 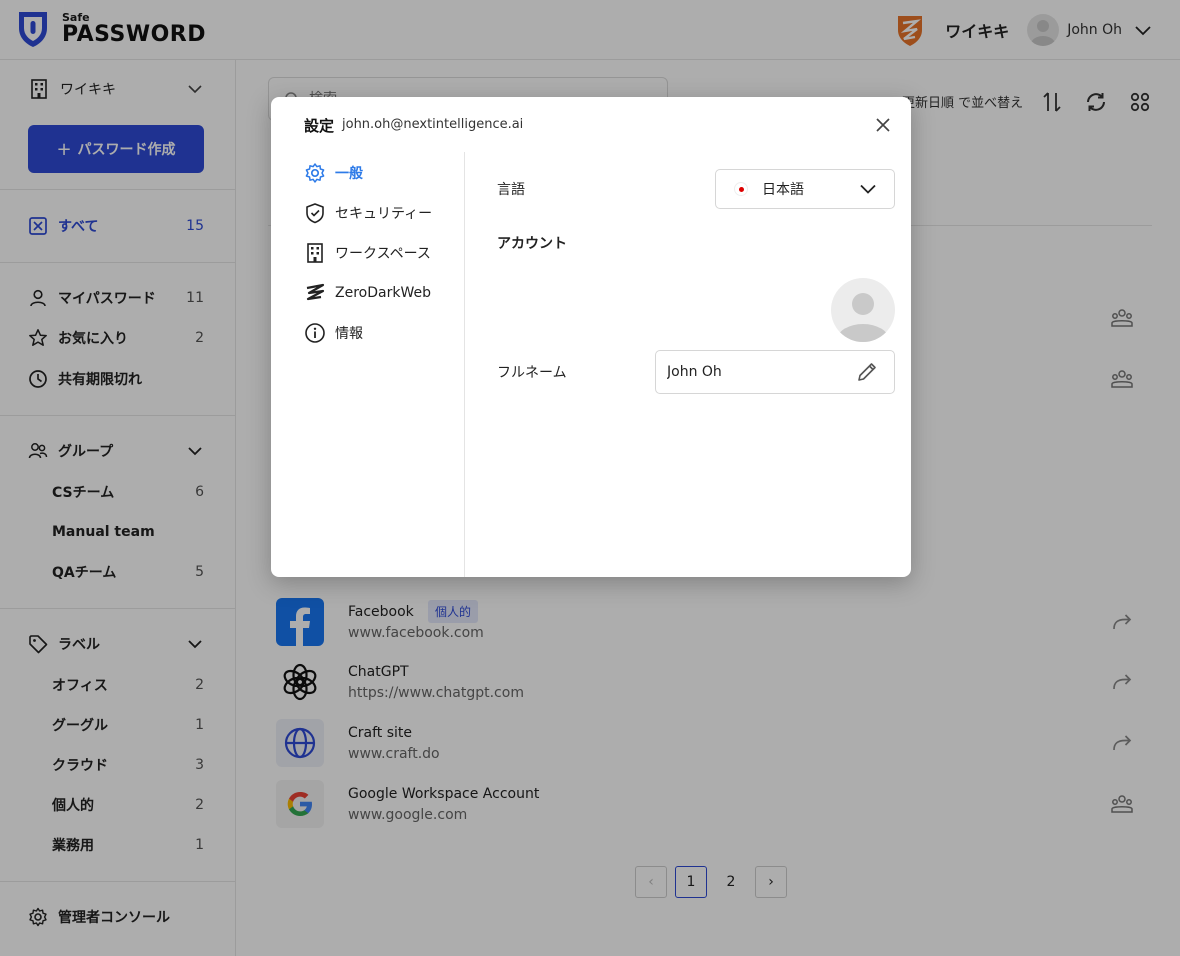 I want to click on settings-tab-general: 一般, so click(x=333, y=173).